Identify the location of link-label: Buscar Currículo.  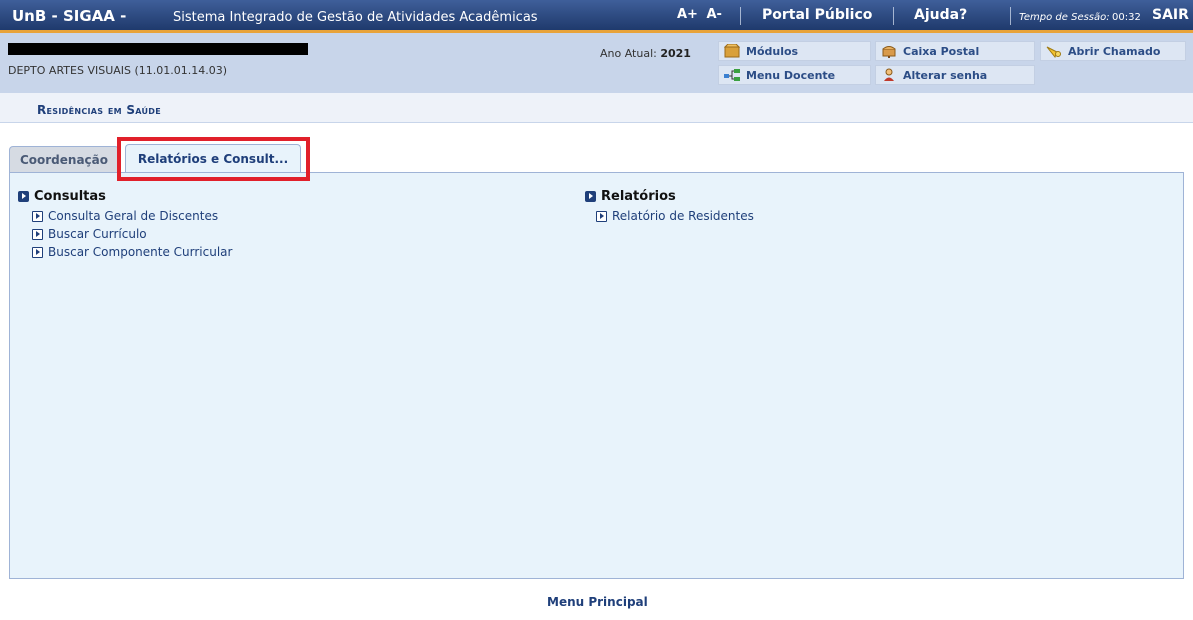
(97, 234).